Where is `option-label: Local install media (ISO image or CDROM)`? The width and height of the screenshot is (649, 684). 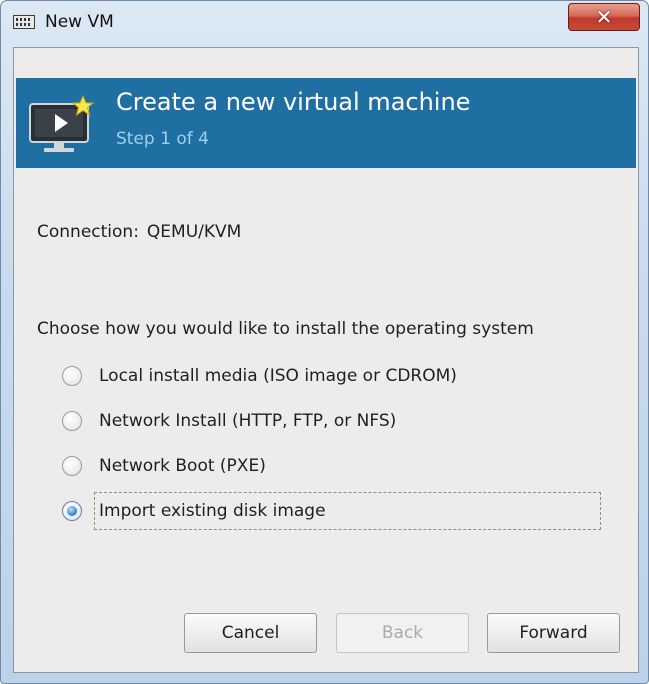
option-label: Local install media (ISO image or CDROM) is located at coordinates (278, 376).